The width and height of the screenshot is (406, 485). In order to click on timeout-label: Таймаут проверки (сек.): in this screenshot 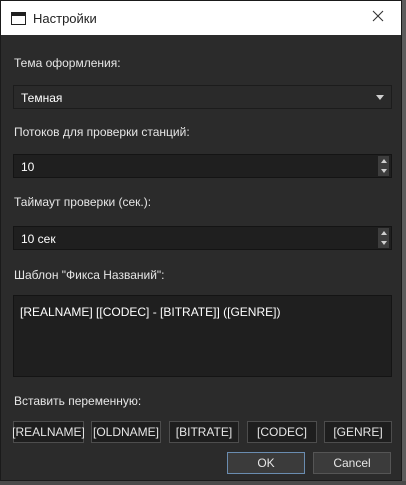, I will do `click(83, 202)`.